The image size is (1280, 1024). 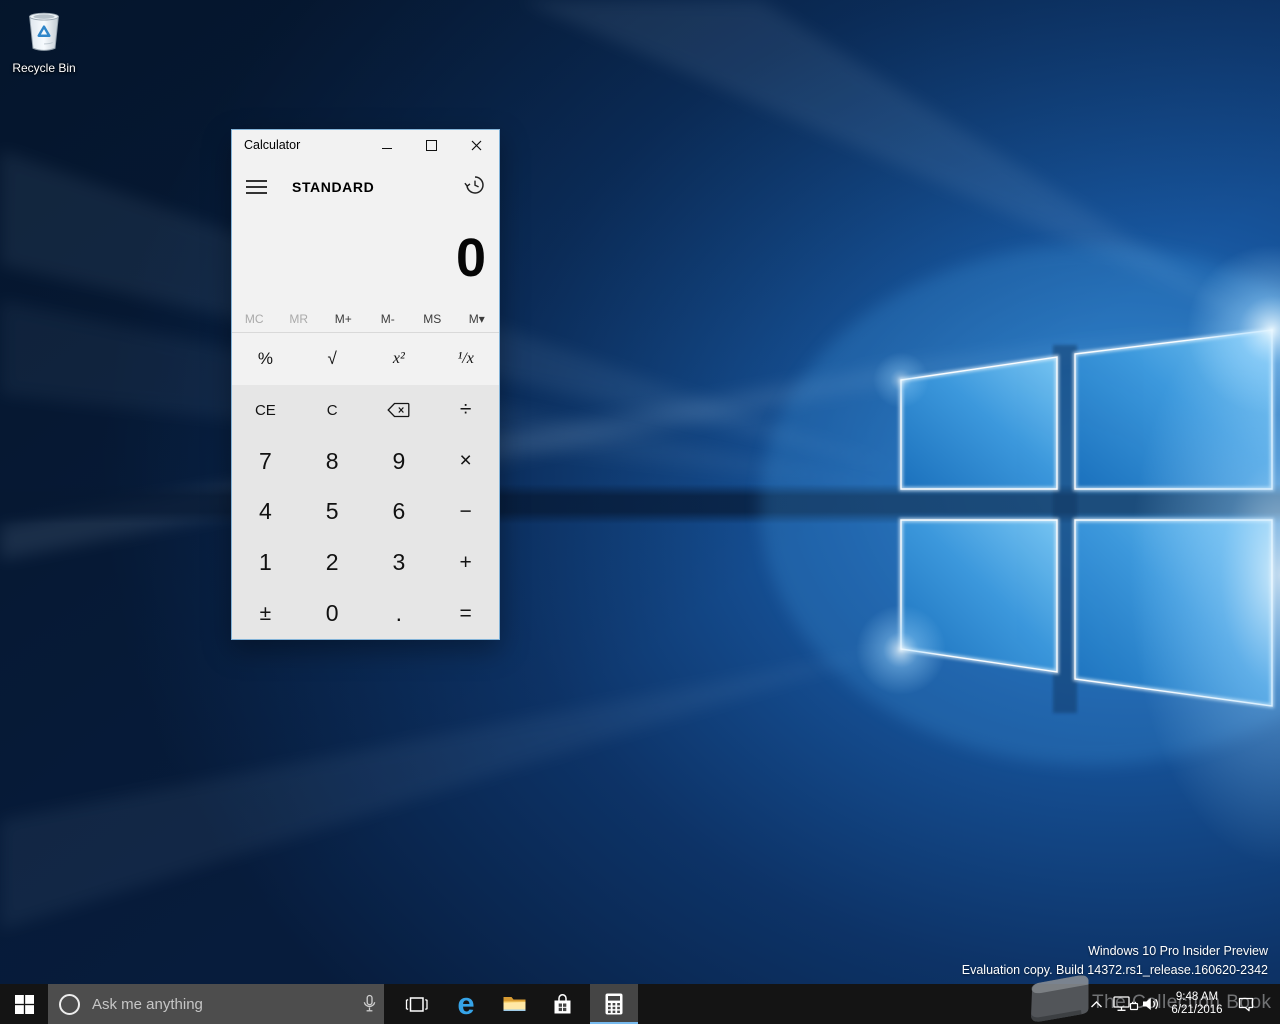 I want to click on equals-button: =, so click(x=465, y=613).